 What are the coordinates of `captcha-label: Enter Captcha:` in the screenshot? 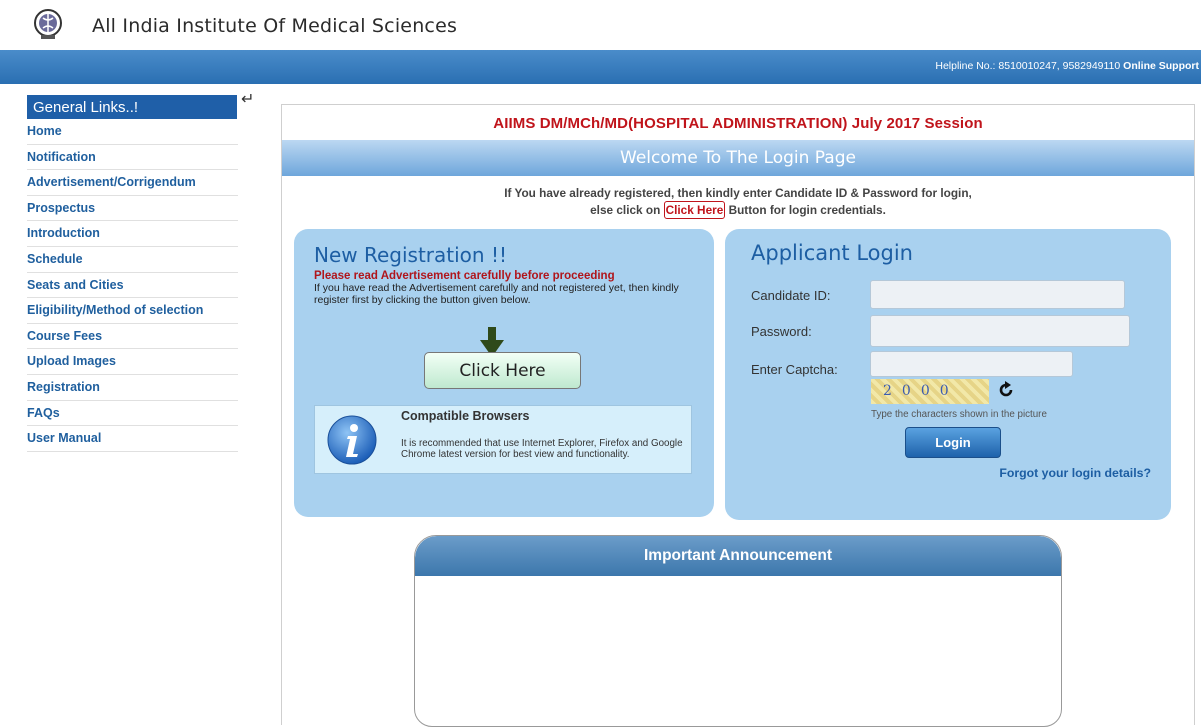 It's located at (794, 369).